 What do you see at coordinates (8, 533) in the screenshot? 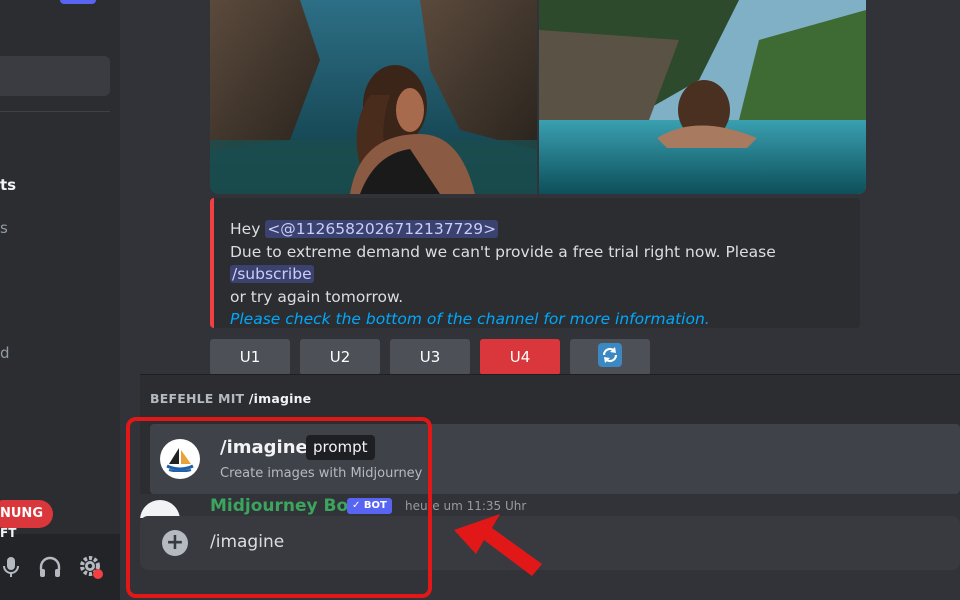
I see `username-fragment: FT` at bounding box center [8, 533].